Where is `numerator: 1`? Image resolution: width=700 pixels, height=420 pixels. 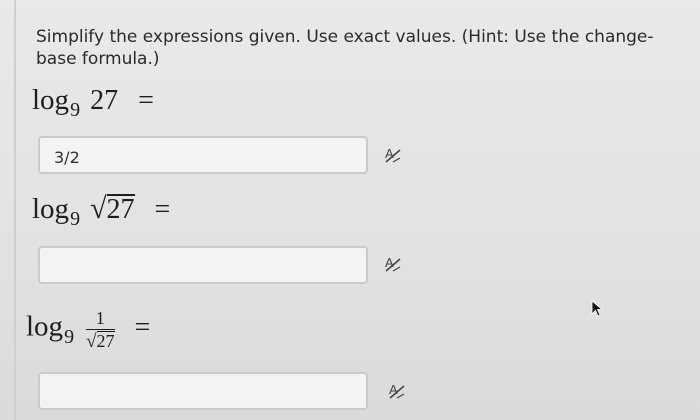
numerator: 1 is located at coordinates (100, 318).